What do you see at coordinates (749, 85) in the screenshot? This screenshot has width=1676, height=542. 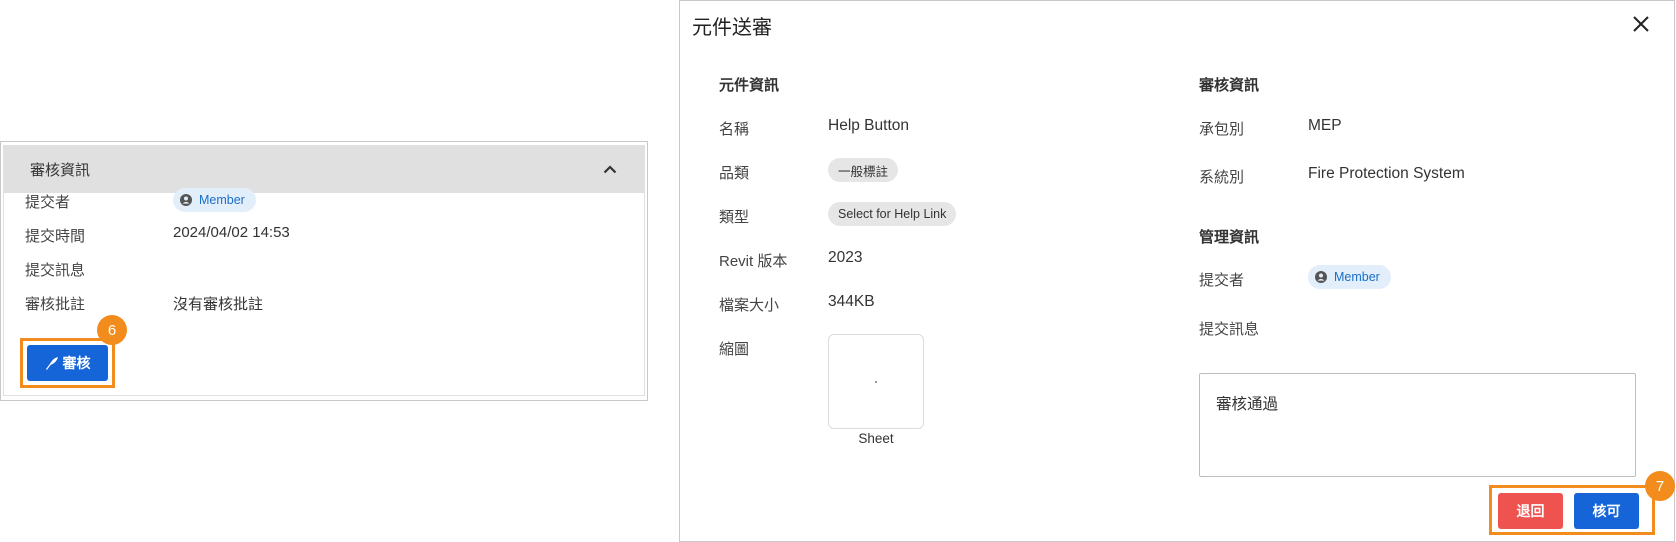 I see `component-info-title: 元件資訊` at bounding box center [749, 85].